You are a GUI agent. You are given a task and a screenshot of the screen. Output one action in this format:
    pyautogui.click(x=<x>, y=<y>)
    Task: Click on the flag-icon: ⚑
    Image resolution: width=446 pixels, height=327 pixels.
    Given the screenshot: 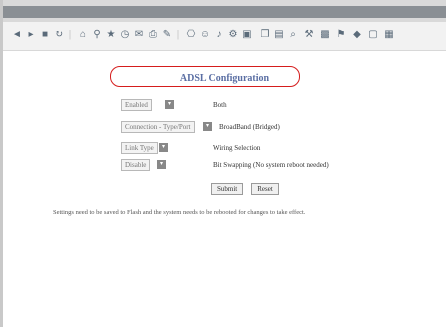 What is the action you would take?
    pyautogui.click(x=341, y=35)
    